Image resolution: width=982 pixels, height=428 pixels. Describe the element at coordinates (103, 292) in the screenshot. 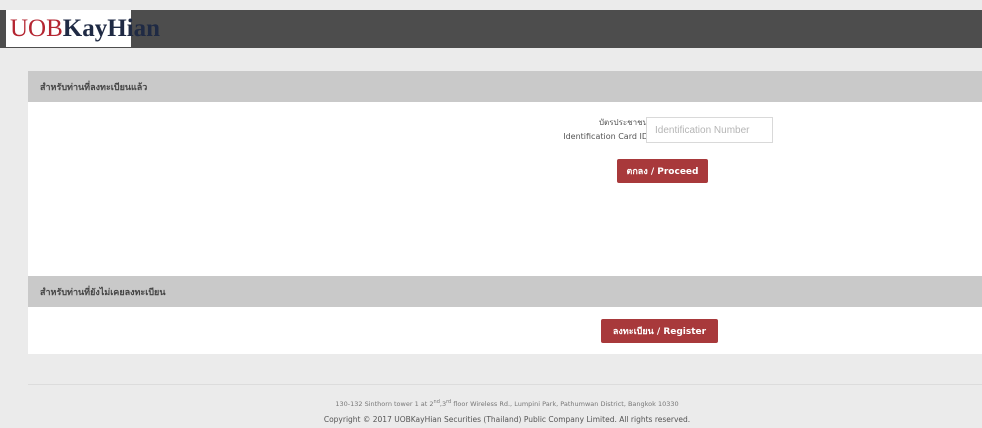

I see `not-registered-section-title: สำหรับท่านที่ยังไม่เคยลงทะเบียน` at that location.